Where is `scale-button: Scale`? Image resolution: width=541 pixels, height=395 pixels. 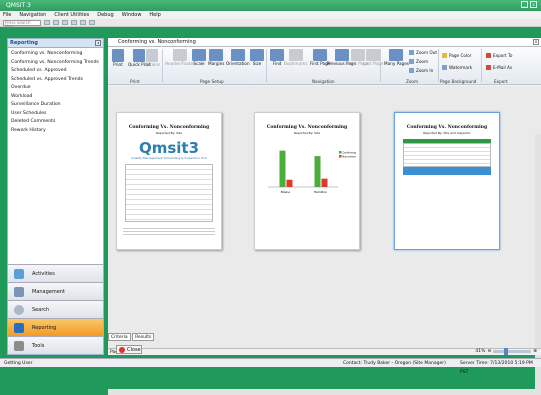
scale-button: Scale is located at coordinates (199, 58).